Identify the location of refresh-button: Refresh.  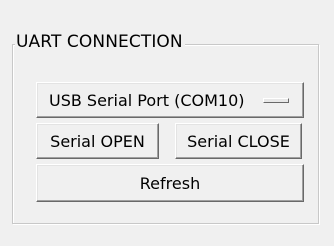
(170, 183).